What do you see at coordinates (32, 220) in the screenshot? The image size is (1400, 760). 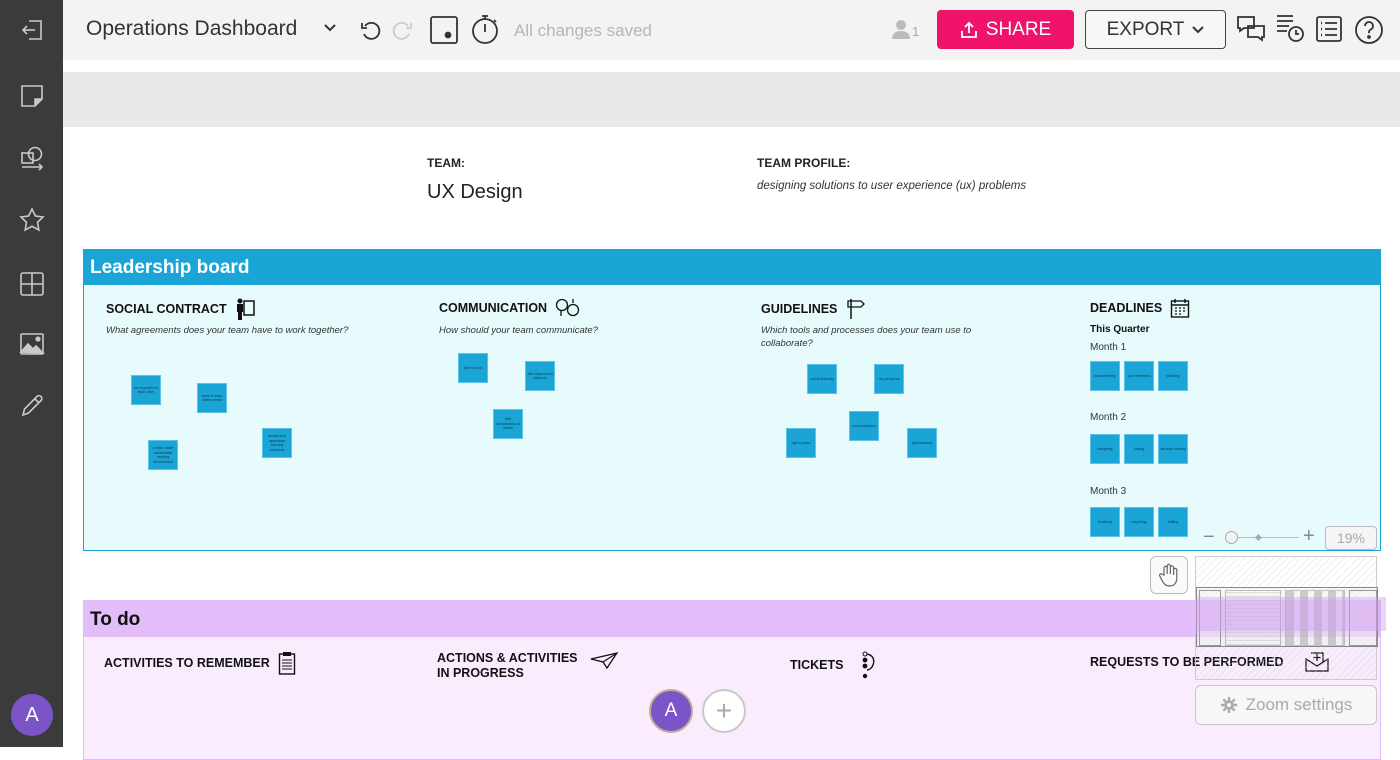 I see `star-icon` at bounding box center [32, 220].